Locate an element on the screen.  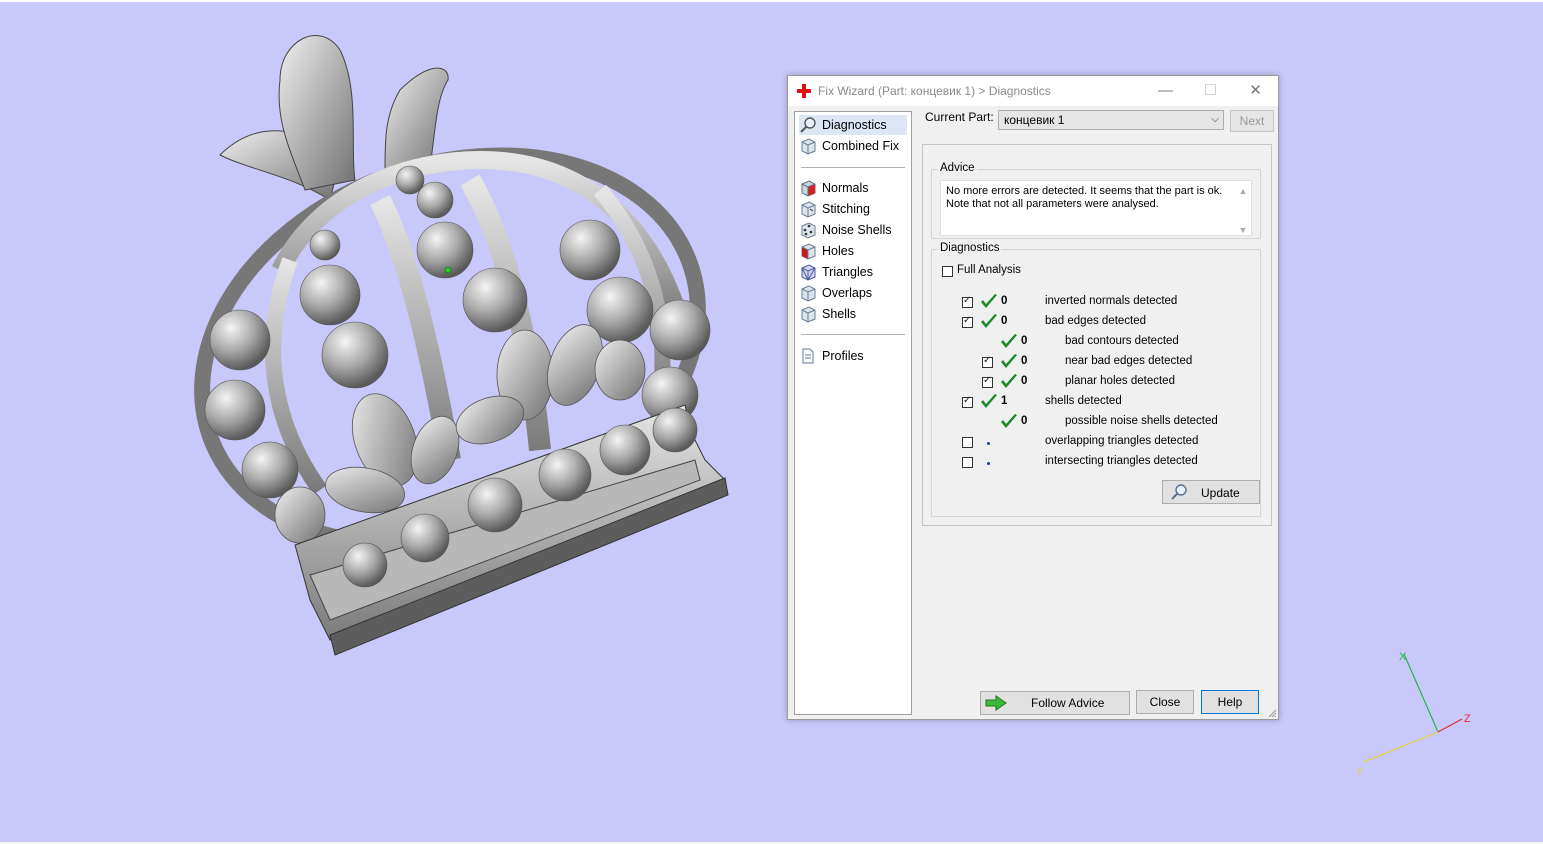
sidebar-item-diagnostics: Diagnostics is located at coordinates (853, 125).